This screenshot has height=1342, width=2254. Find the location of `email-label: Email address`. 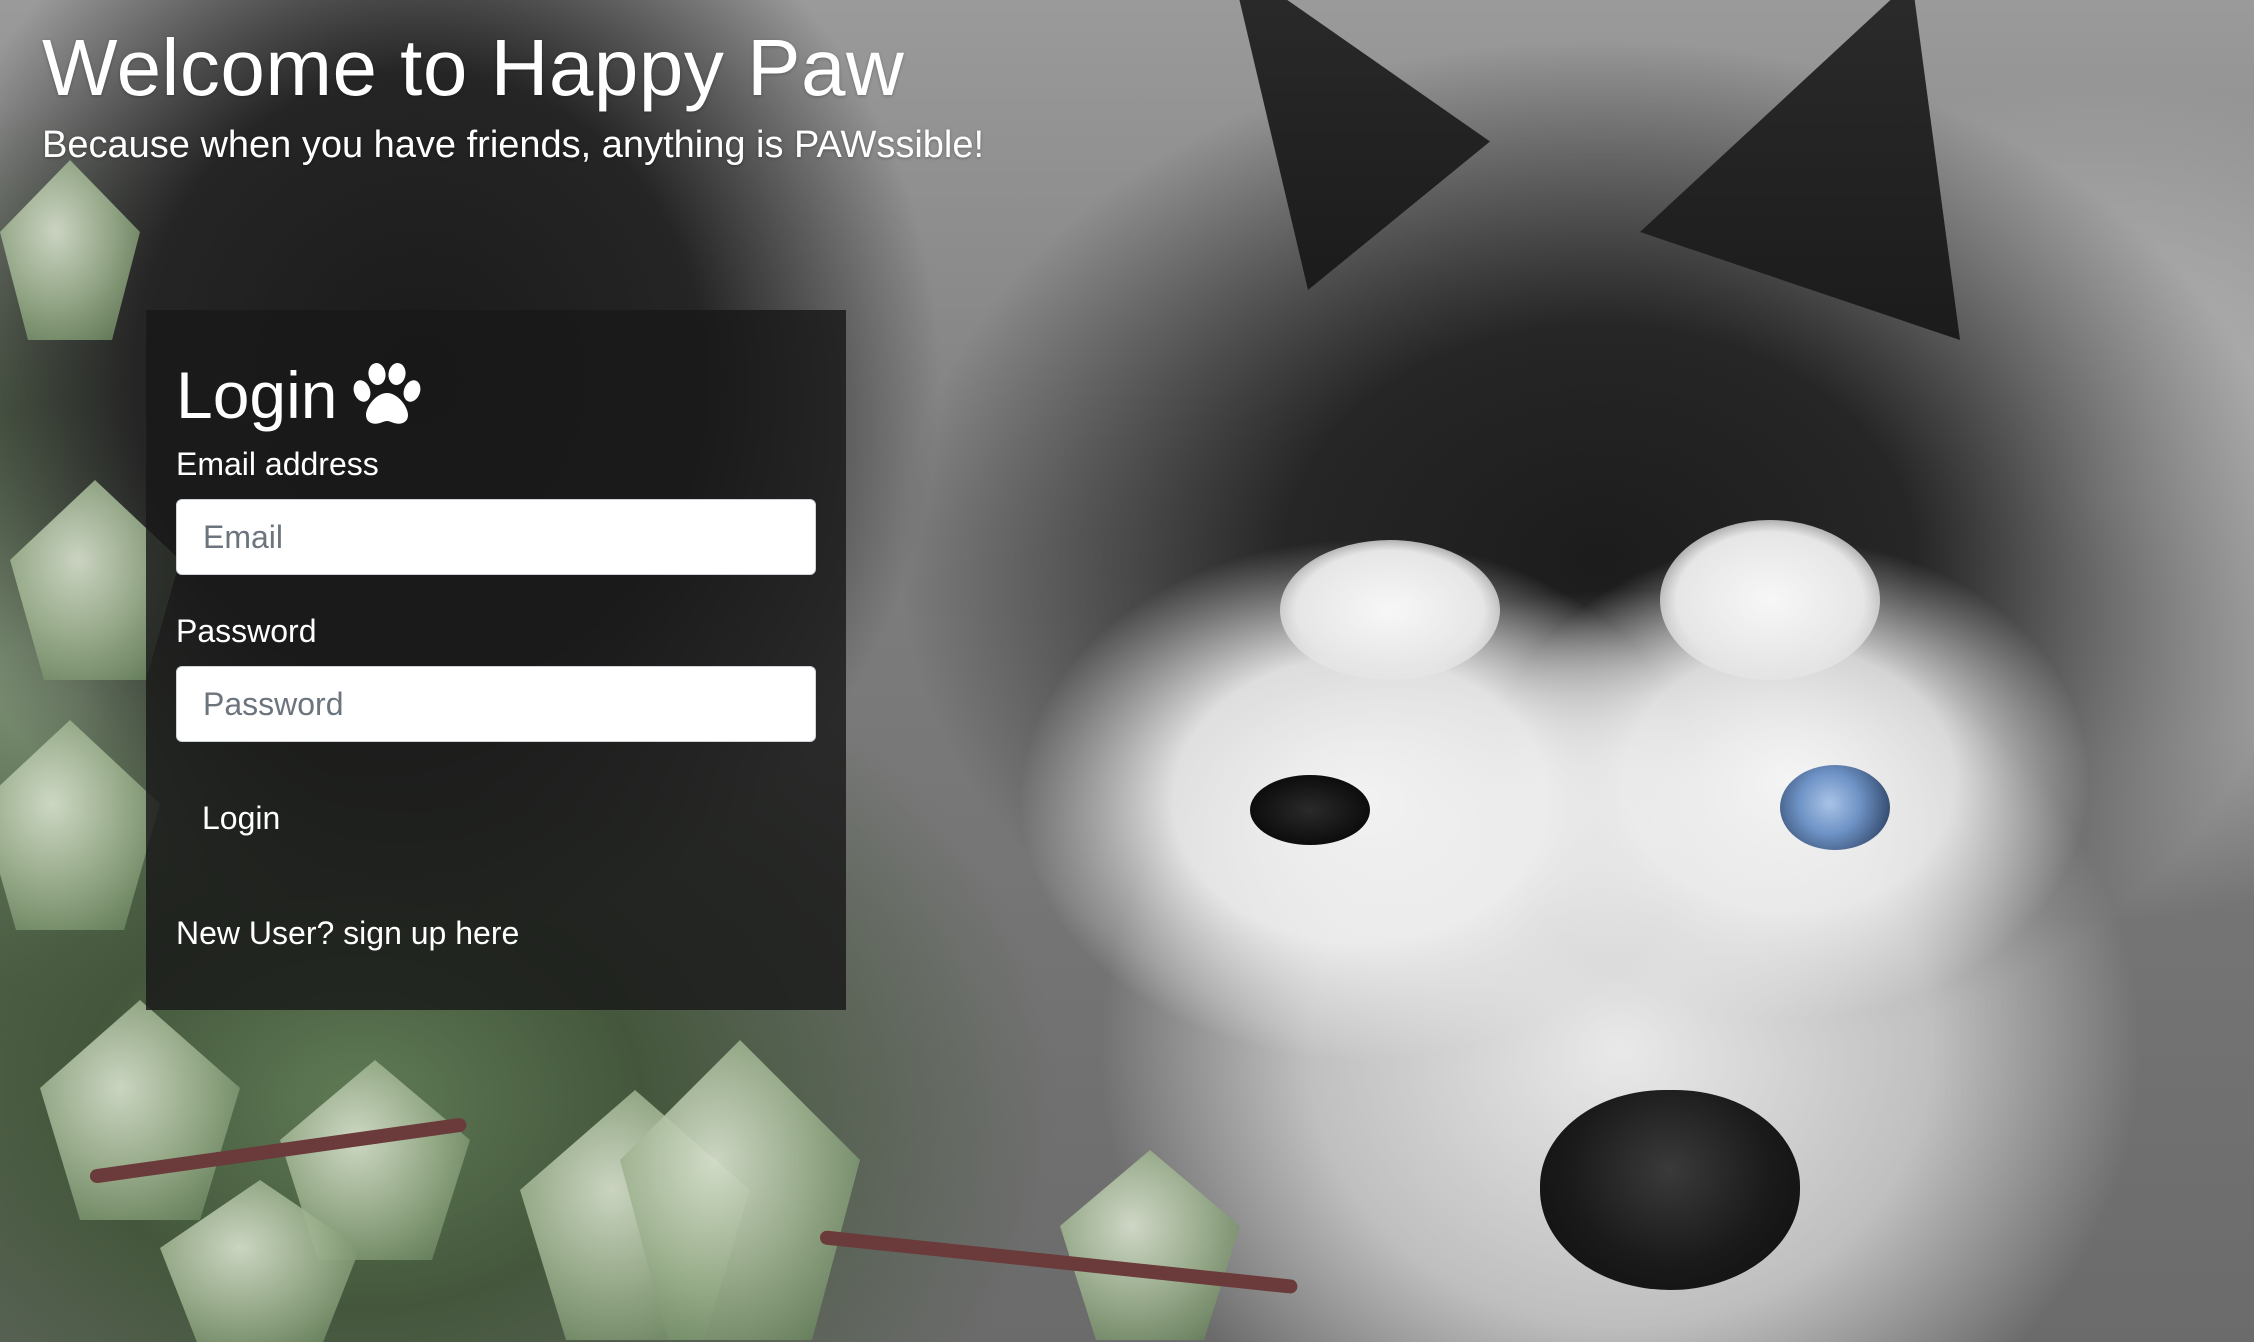

email-label: Email address is located at coordinates (277, 464).